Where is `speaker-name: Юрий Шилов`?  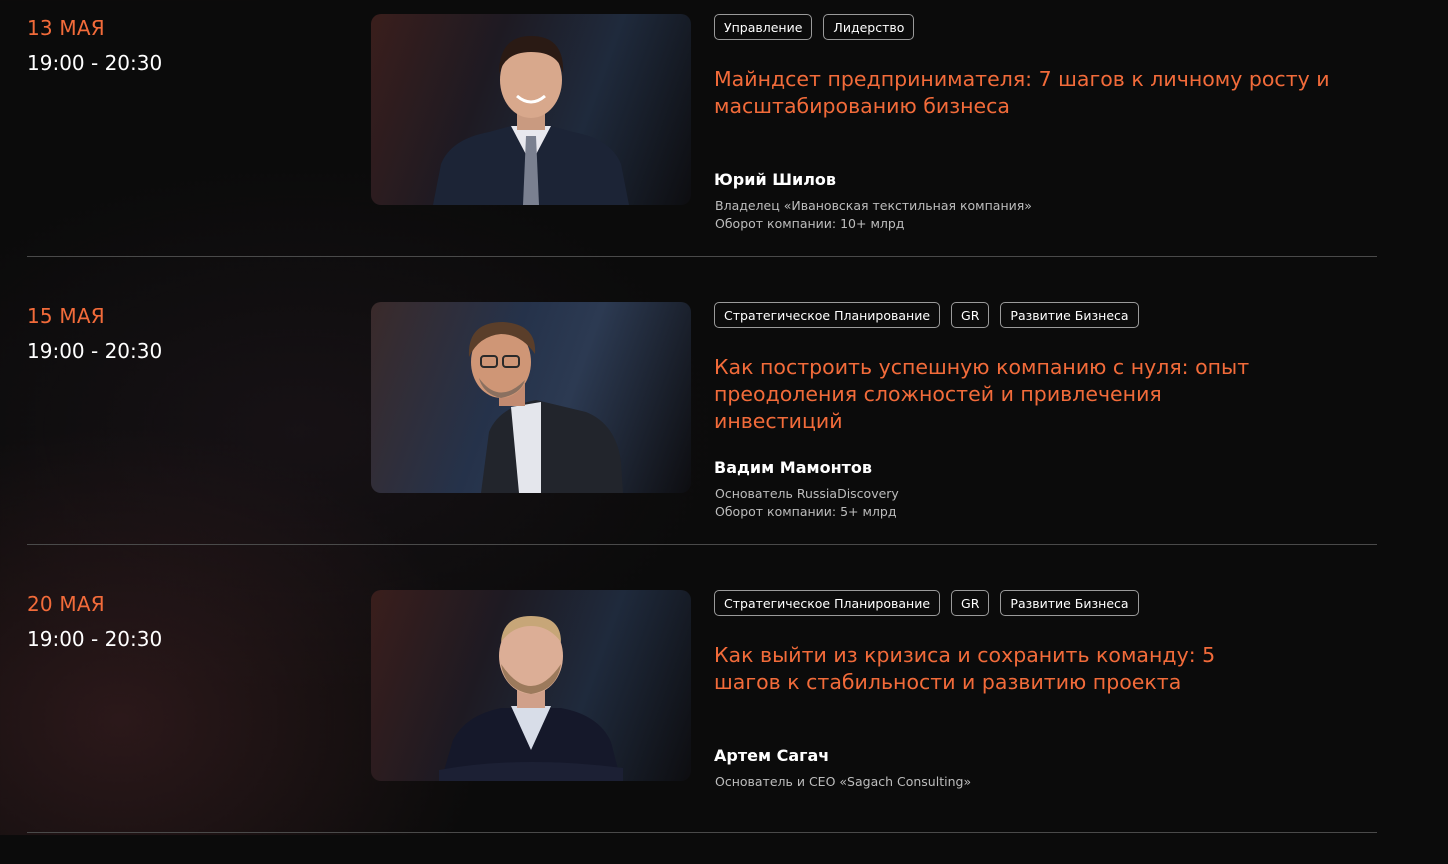 speaker-name: Юрий Шилов is located at coordinates (775, 179).